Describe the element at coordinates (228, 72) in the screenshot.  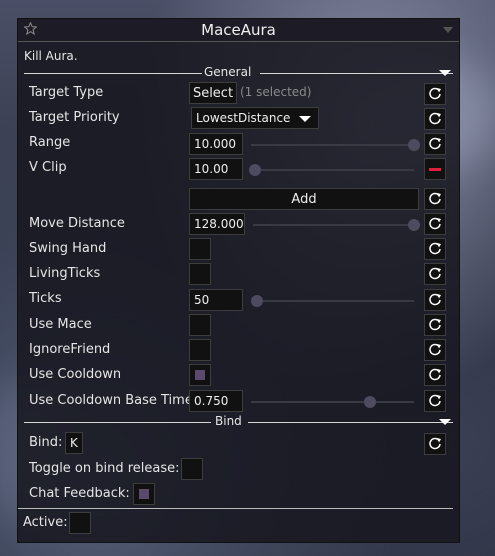
I see `section-general-label: General` at that location.